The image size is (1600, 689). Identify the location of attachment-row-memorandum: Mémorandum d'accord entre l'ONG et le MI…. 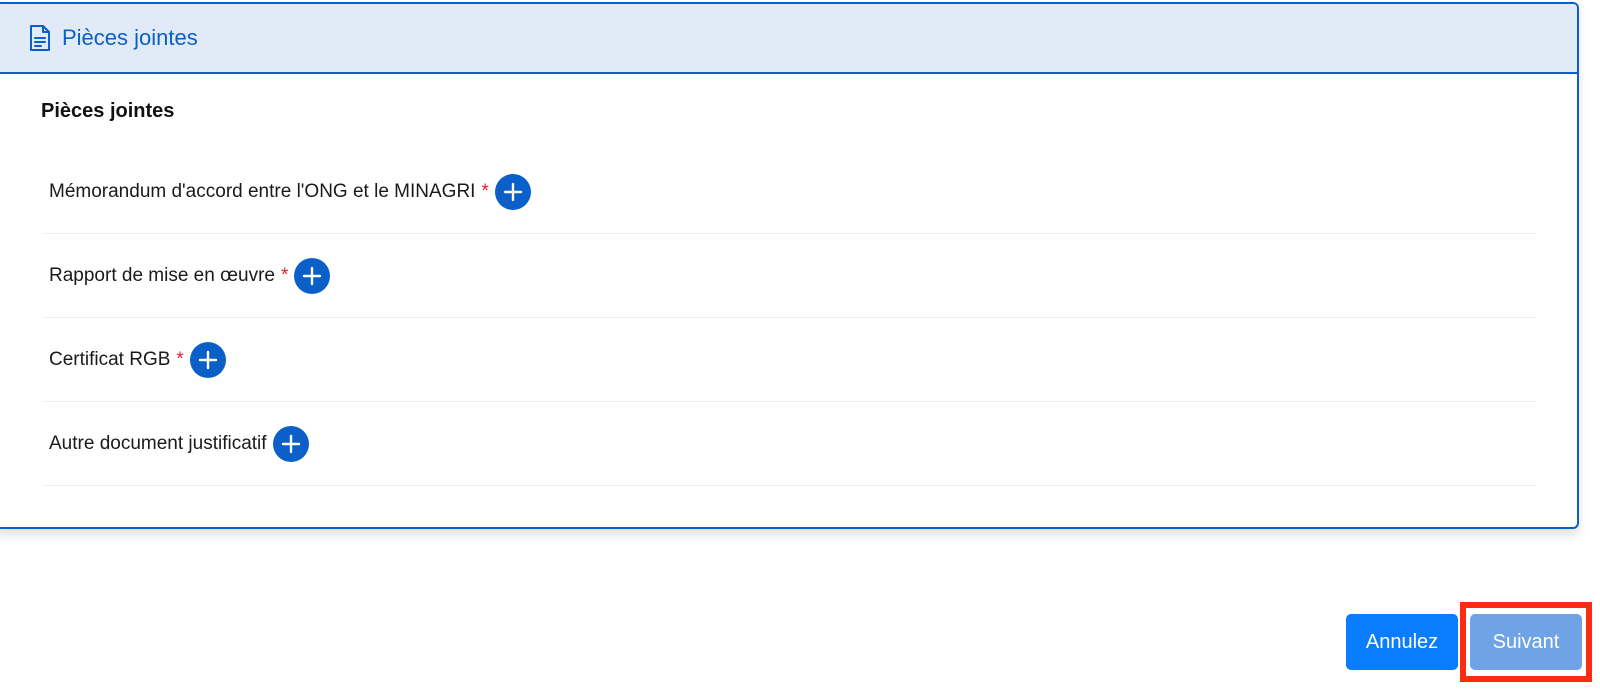
(789, 192).